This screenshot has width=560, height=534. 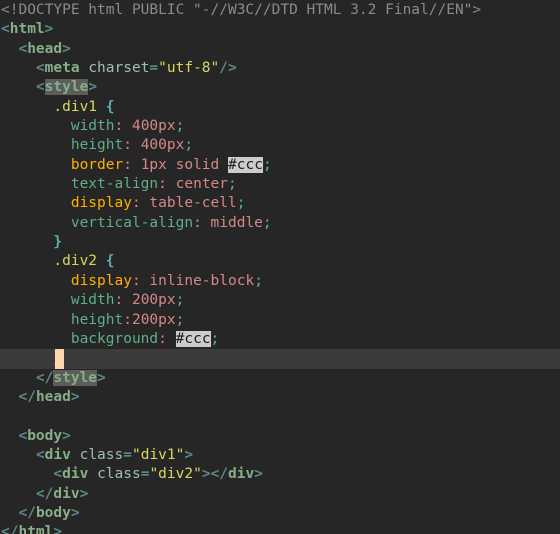 What do you see at coordinates (280, 281) in the screenshot?
I see `code-line: display: inline-block;` at bounding box center [280, 281].